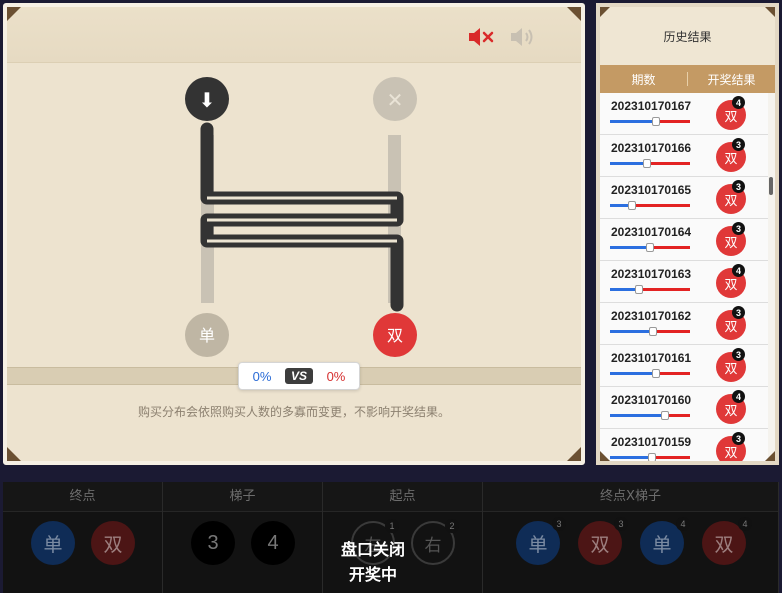 Image resolution: width=782 pixels, height=593 pixels. Describe the element at coordinates (684, 240) in the screenshot. I see `history-row: 202310170164 双 3` at that location.